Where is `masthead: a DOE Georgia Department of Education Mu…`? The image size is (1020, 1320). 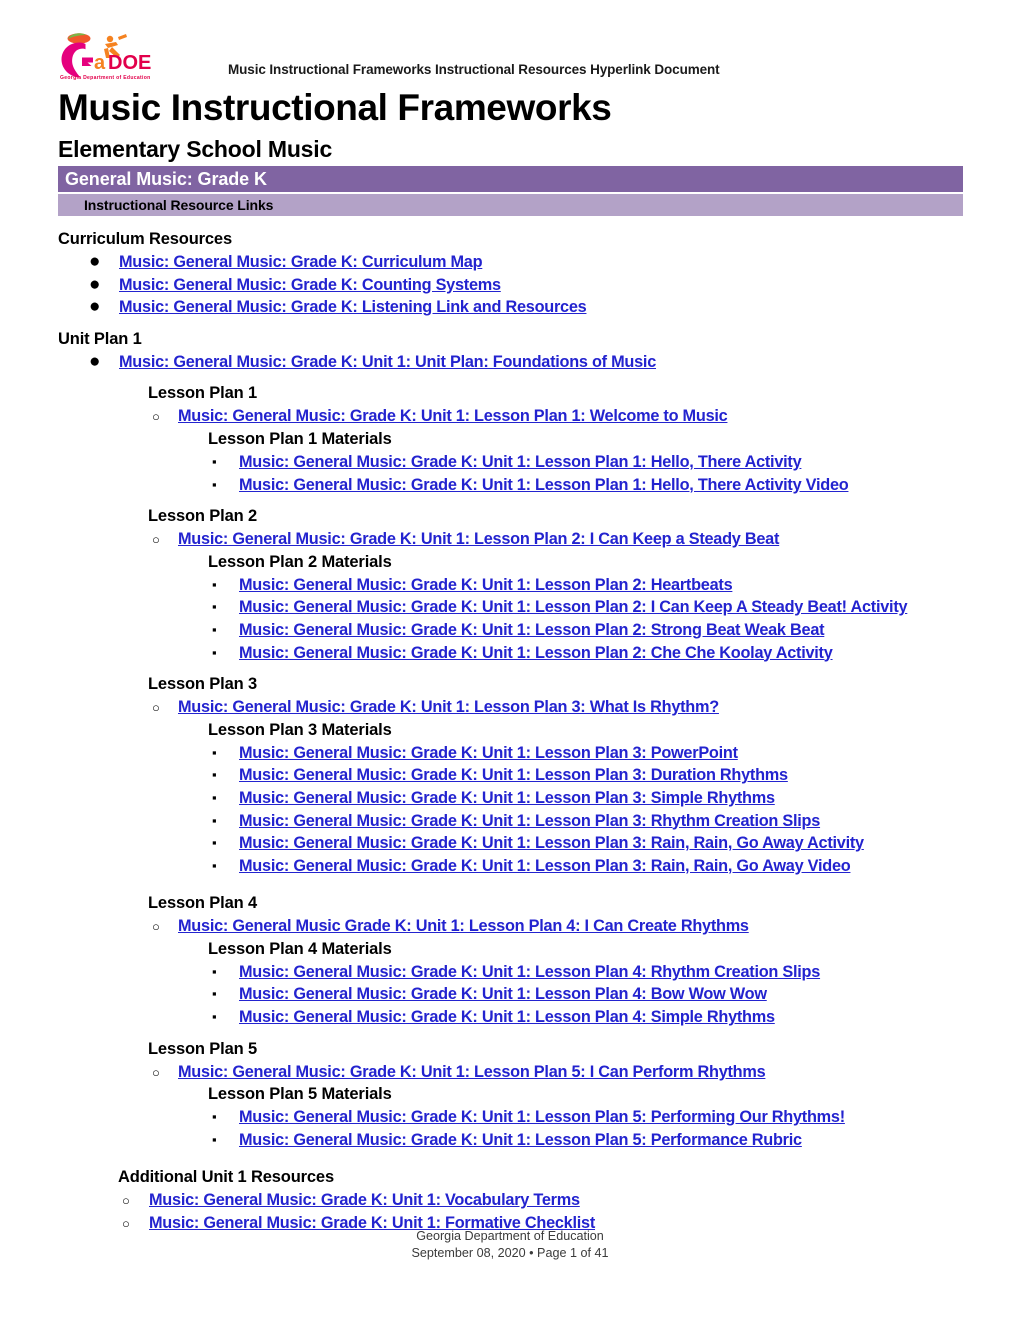
masthead: a DOE Georgia Department of Education Mu… is located at coordinates (510, 40).